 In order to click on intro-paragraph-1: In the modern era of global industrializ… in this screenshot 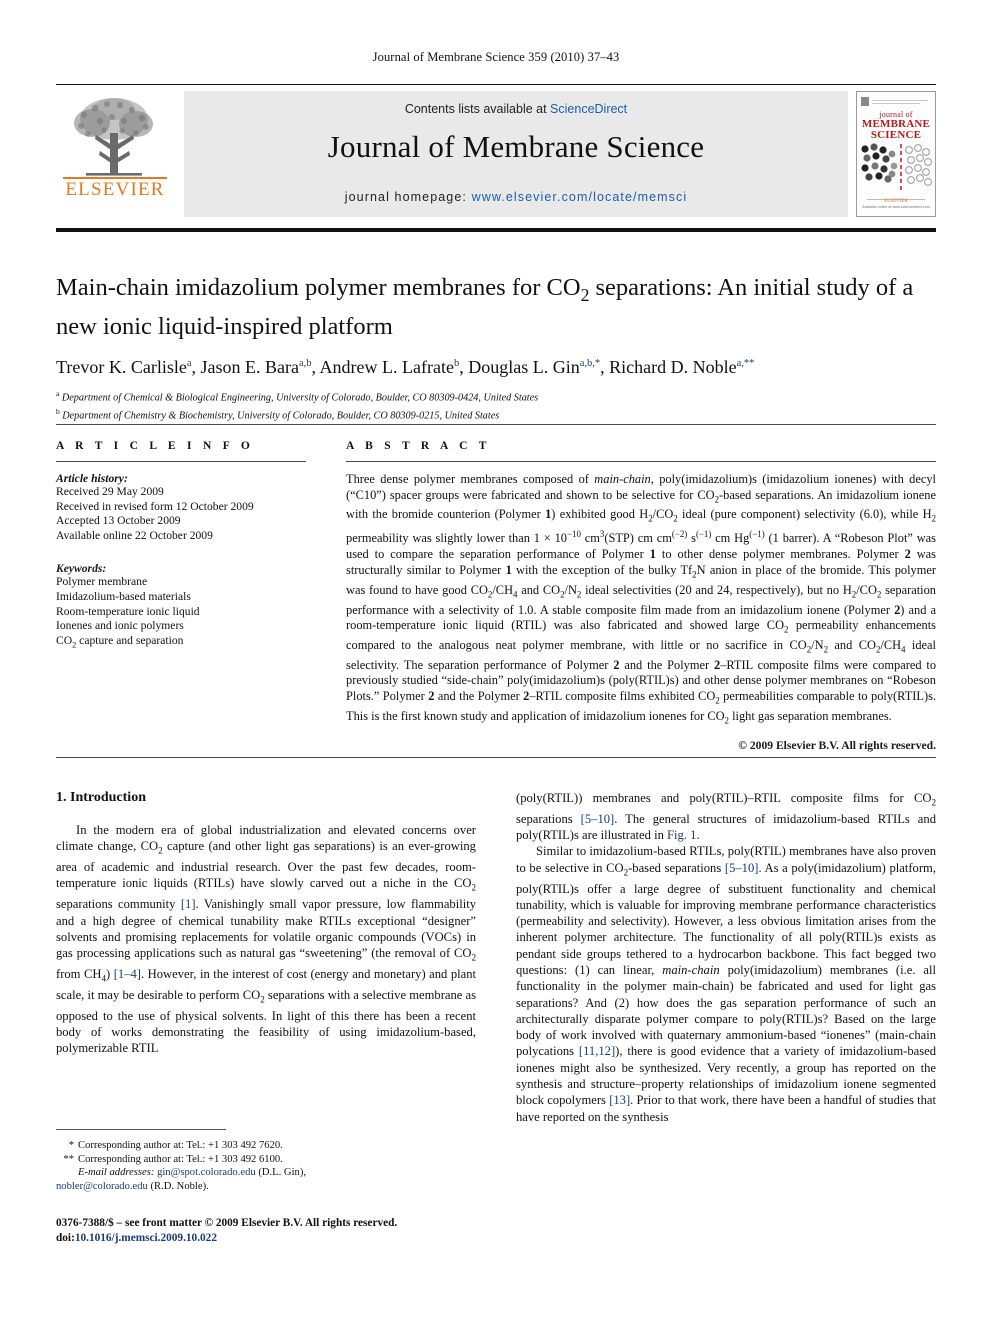, I will do `click(266, 939)`.